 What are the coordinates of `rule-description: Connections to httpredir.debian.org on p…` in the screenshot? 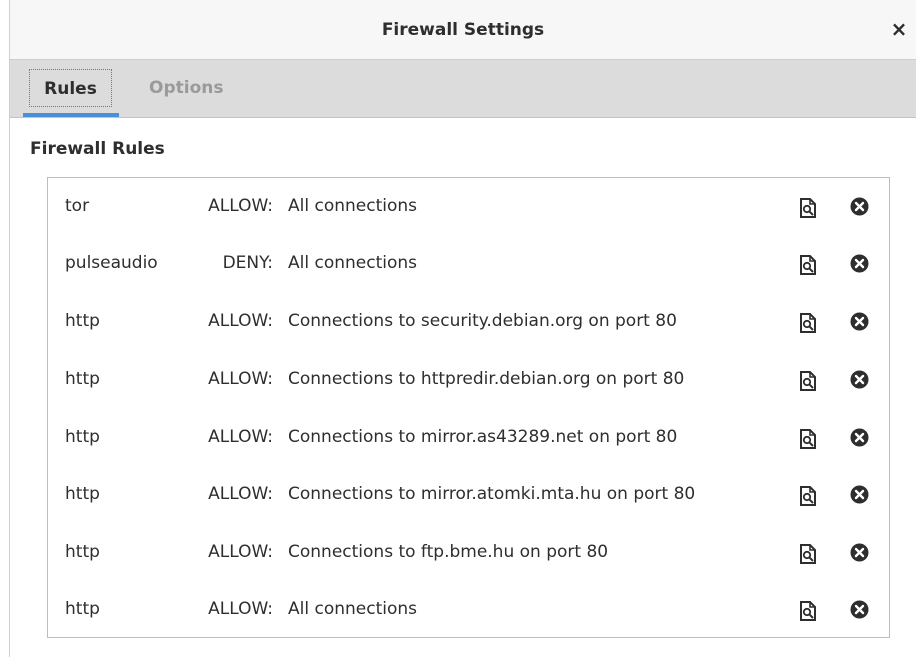 It's located at (486, 379).